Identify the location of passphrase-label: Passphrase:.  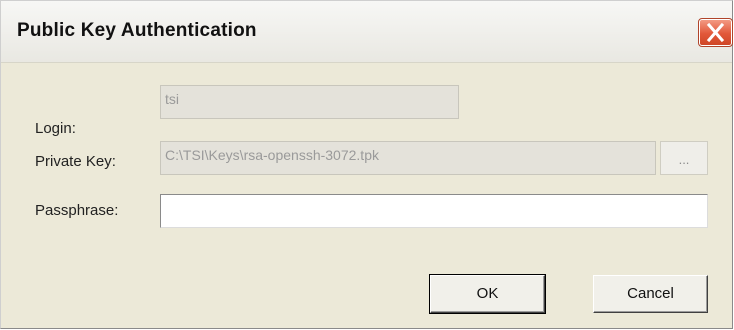
(77, 210).